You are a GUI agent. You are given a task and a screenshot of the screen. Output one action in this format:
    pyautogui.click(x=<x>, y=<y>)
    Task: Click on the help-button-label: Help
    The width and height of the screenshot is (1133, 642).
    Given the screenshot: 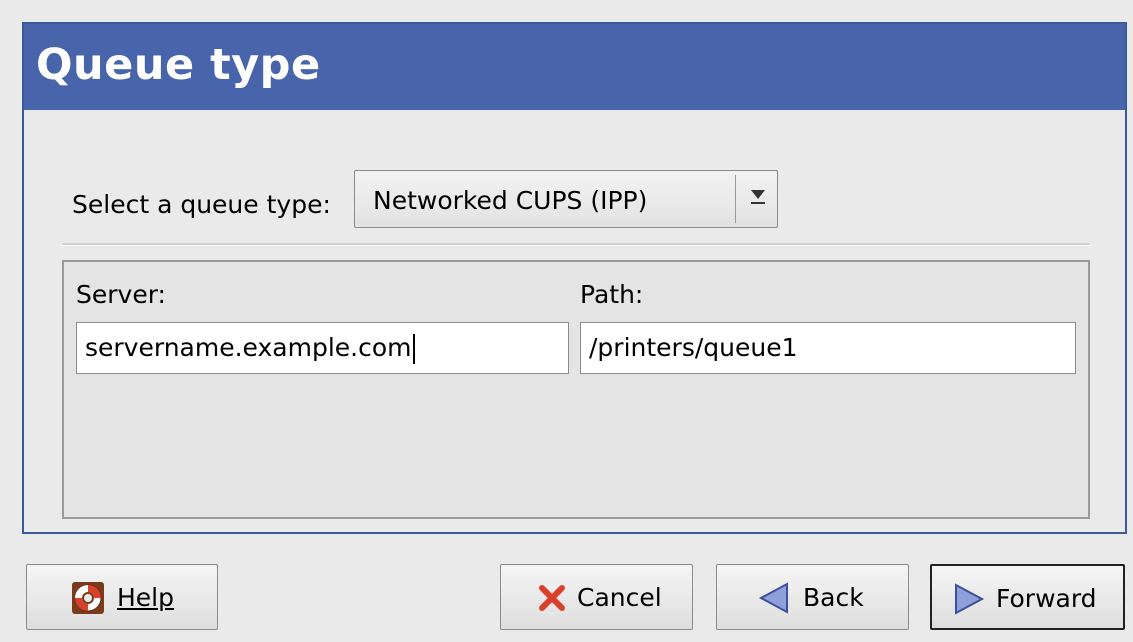 What is the action you would take?
    pyautogui.click(x=145, y=597)
    